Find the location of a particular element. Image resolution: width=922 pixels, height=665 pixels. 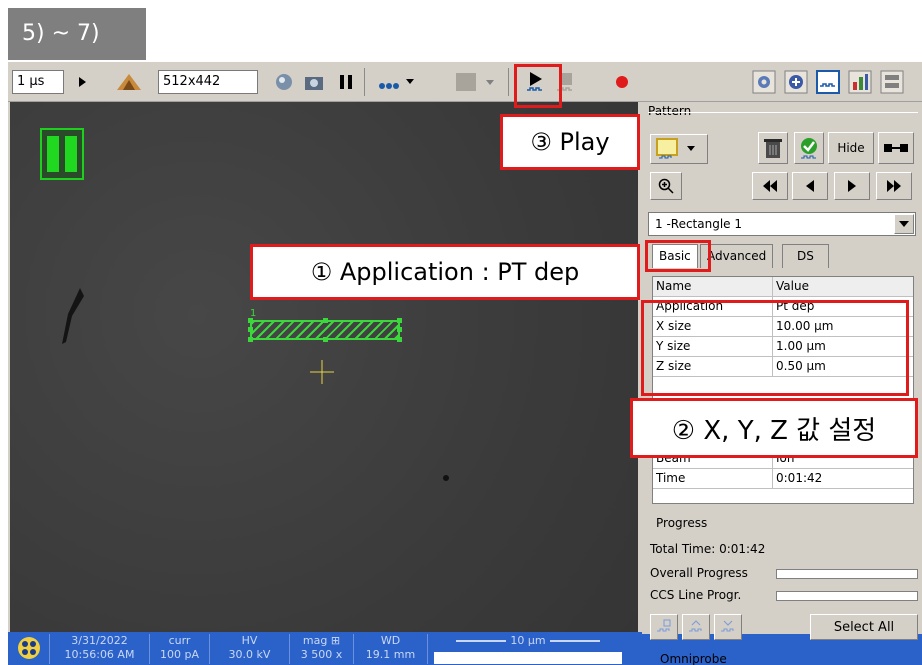

progress-group-label: Progress is located at coordinates (682, 523).